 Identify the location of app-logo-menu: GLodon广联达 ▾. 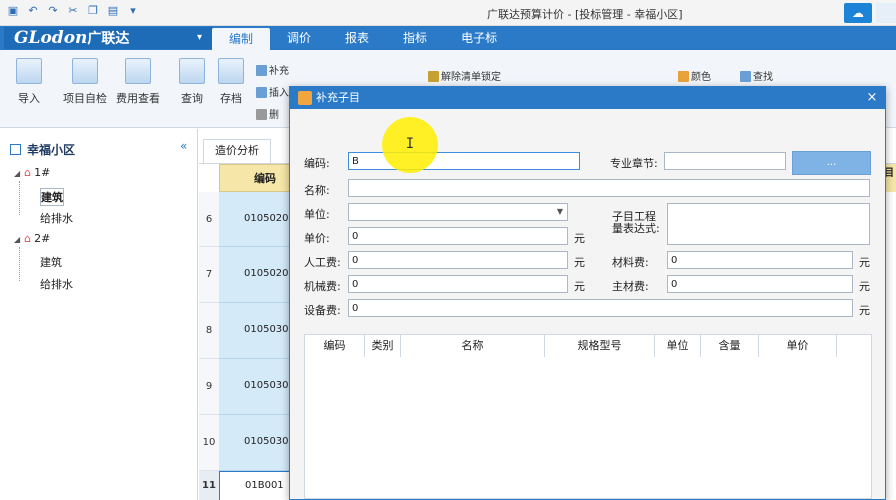
(108, 38).